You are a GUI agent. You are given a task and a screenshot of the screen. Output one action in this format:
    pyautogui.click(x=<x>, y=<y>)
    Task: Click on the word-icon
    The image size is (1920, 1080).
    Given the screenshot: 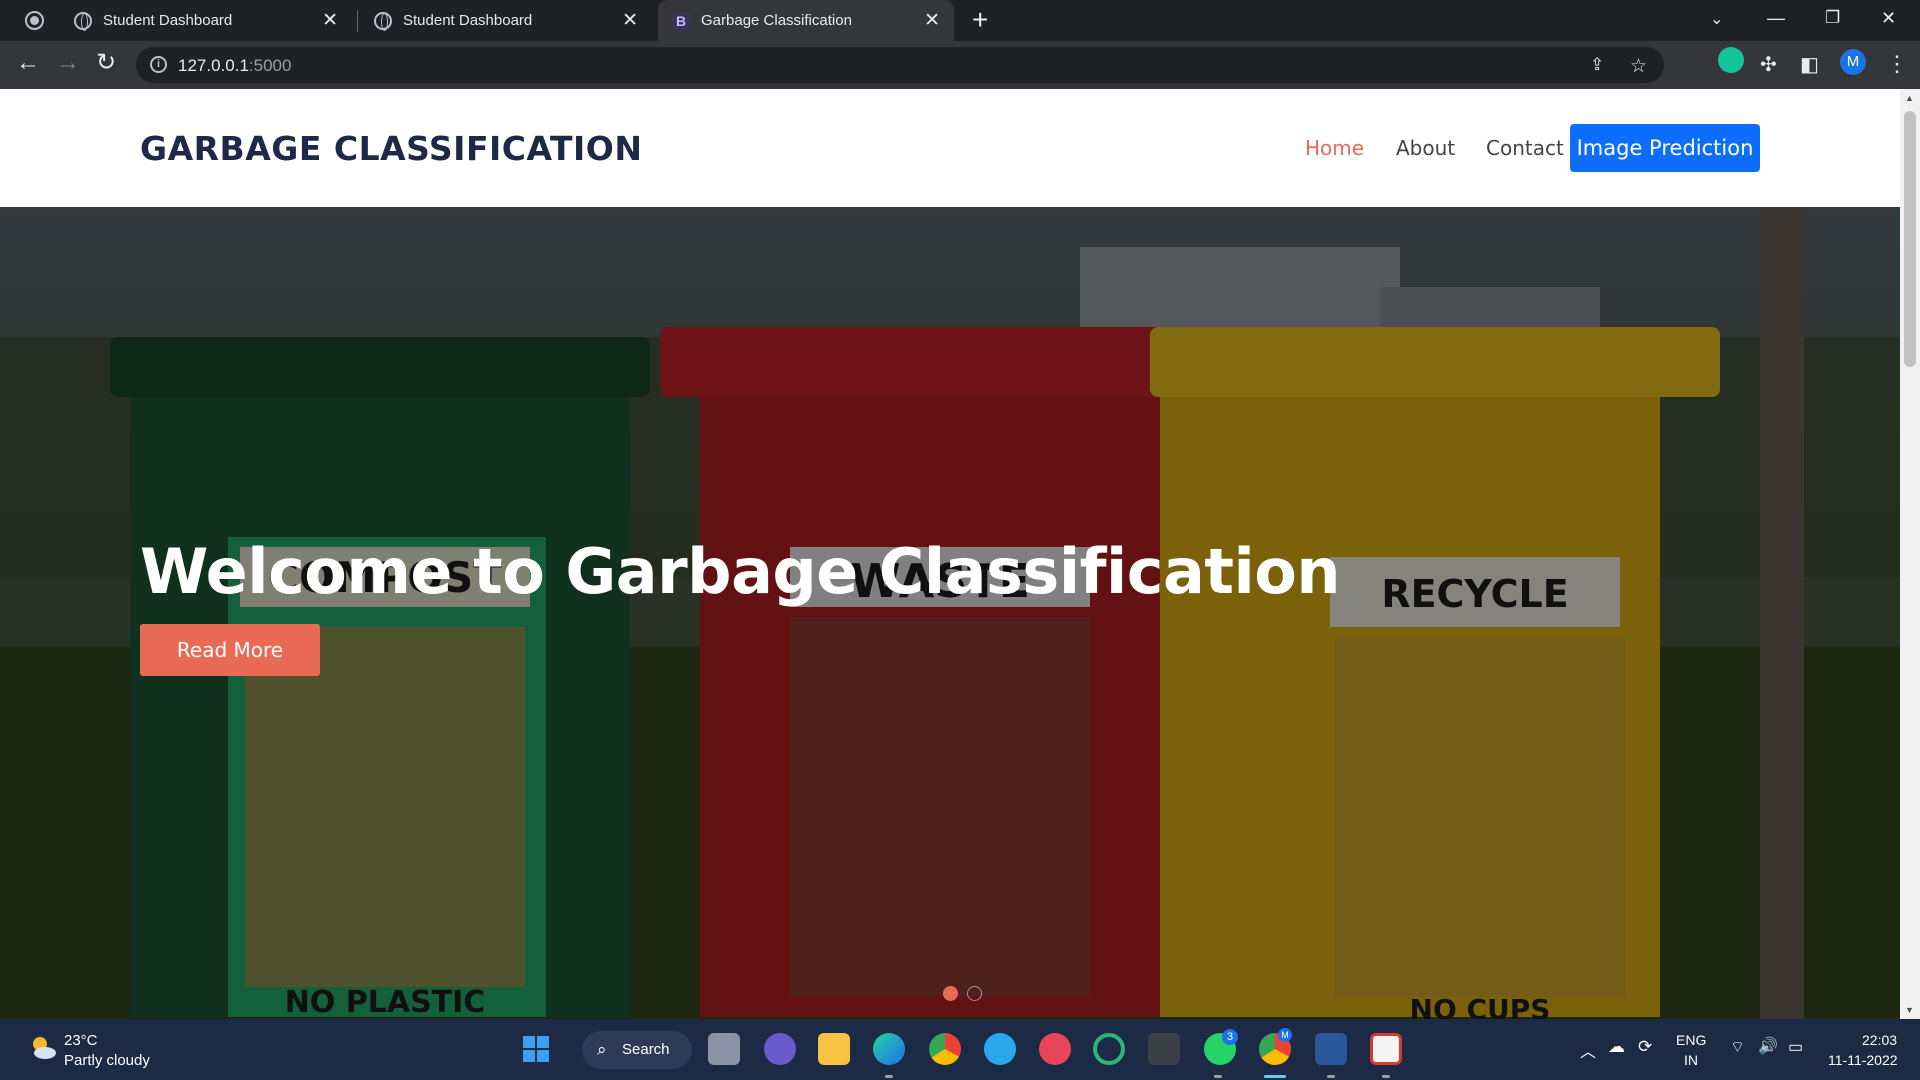 What is the action you would take?
    pyautogui.click(x=1331, y=1049)
    